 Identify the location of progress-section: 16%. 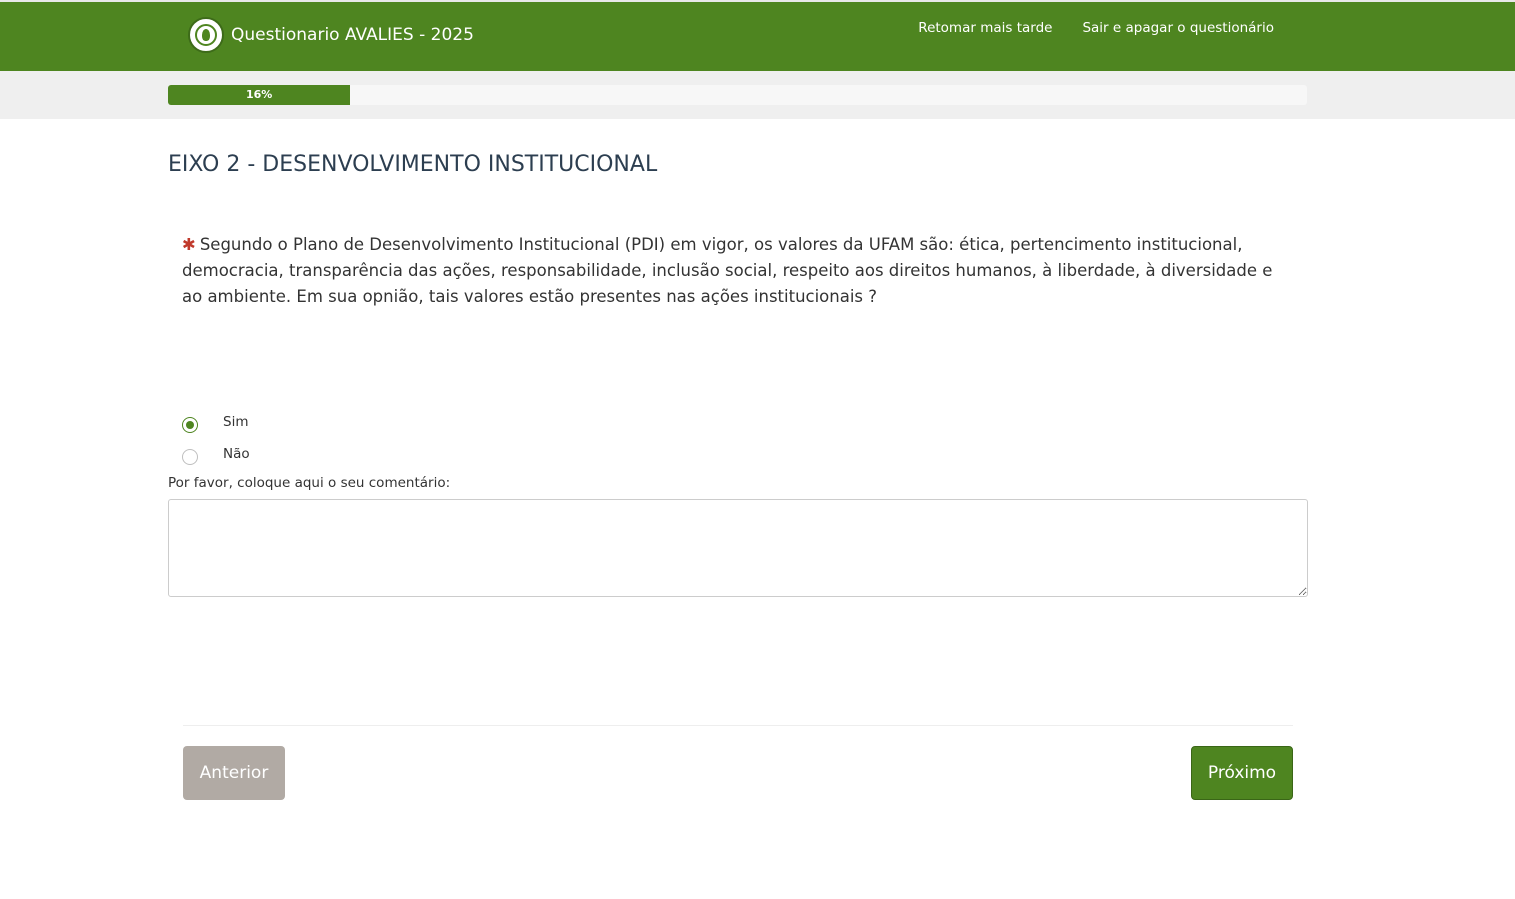
(757, 95).